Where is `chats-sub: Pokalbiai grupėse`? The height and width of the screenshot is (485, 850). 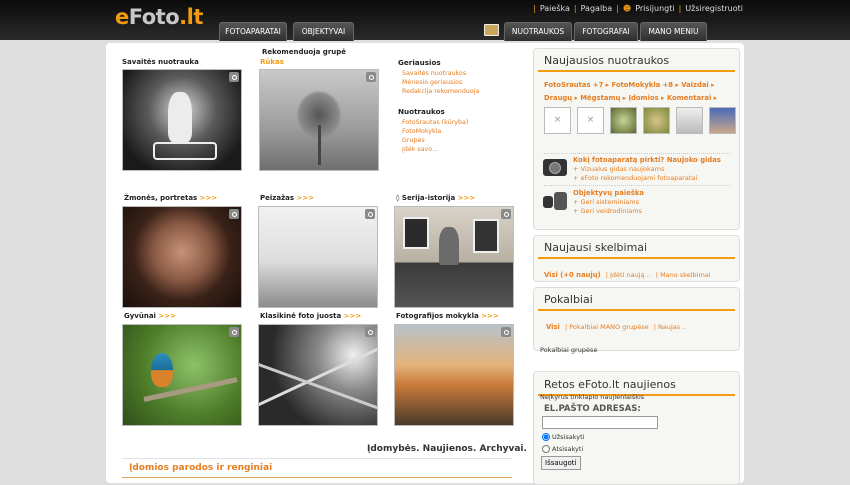
chats-sub: Pokalbiai grupėse is located at coordinates (569, 350).